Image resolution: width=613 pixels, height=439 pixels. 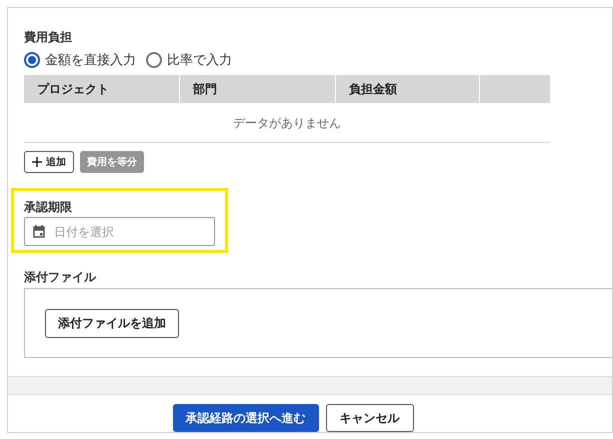 I want to click on column-header: 部門, so click(x=257, y=89).